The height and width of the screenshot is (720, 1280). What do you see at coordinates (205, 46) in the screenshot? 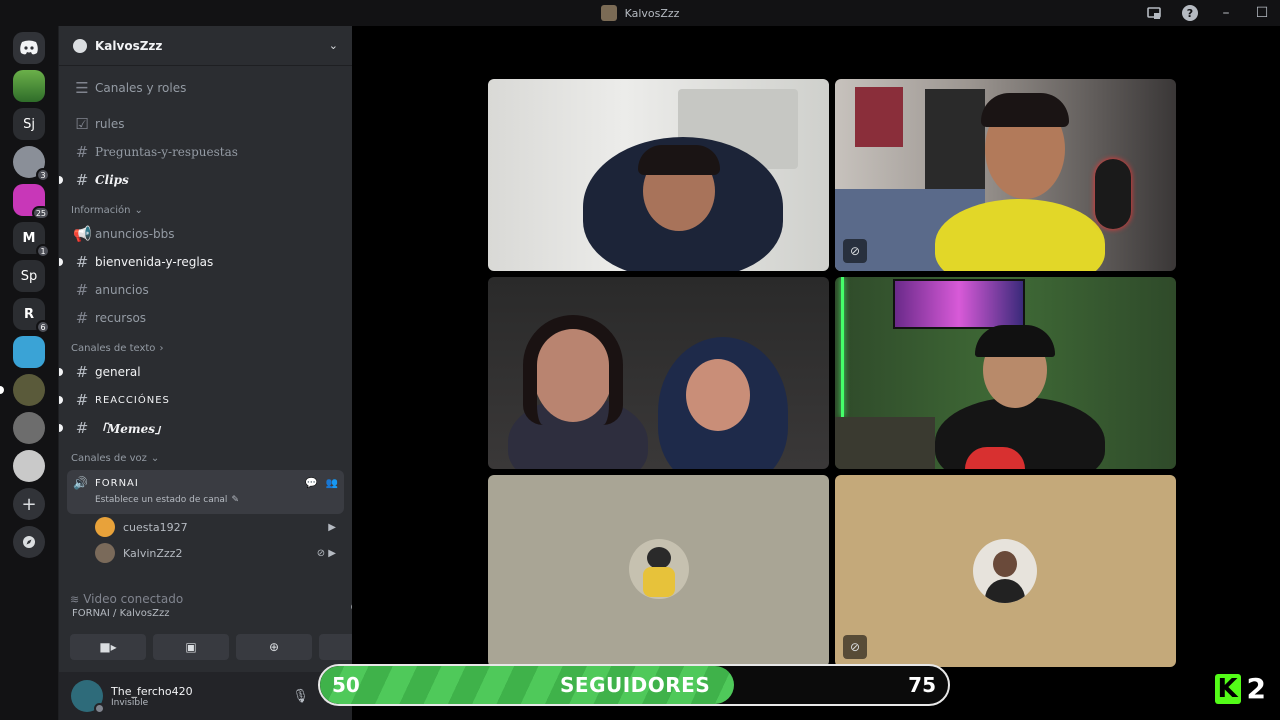
I see `guild-header: KalvosZzz ⌄` at bounding box center [205, 46].